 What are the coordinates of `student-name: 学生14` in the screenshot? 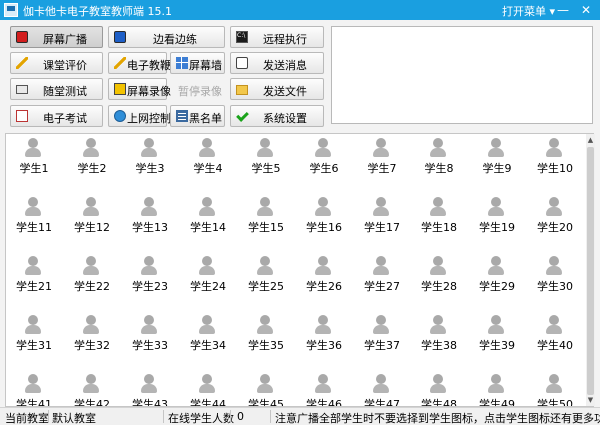 It's located at (208, 227).